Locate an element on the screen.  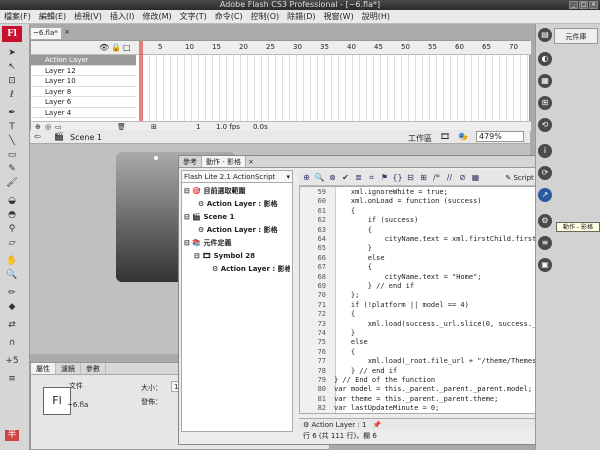
auto-format-icon: ≣ is located at coordinates (358, 177).